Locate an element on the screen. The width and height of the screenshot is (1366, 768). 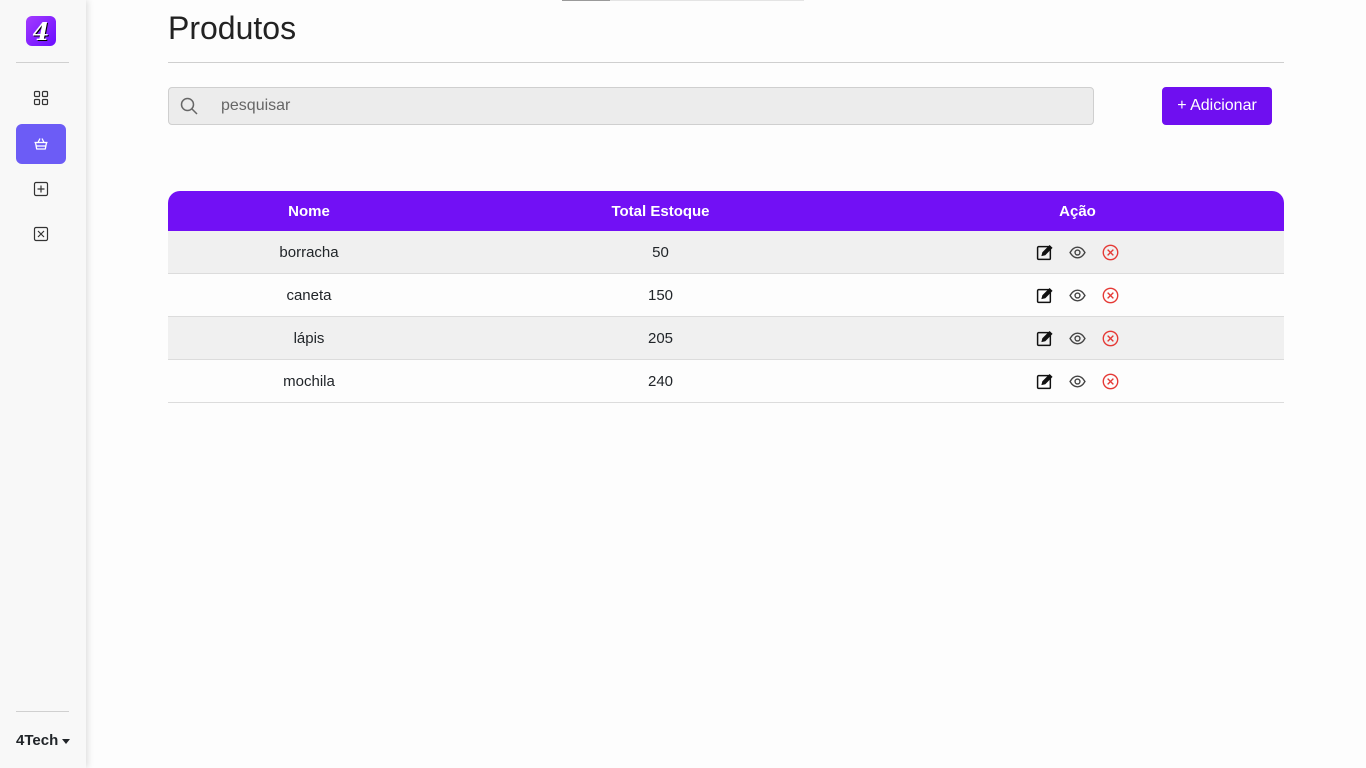
search-box is located at coordinates (631, 106).